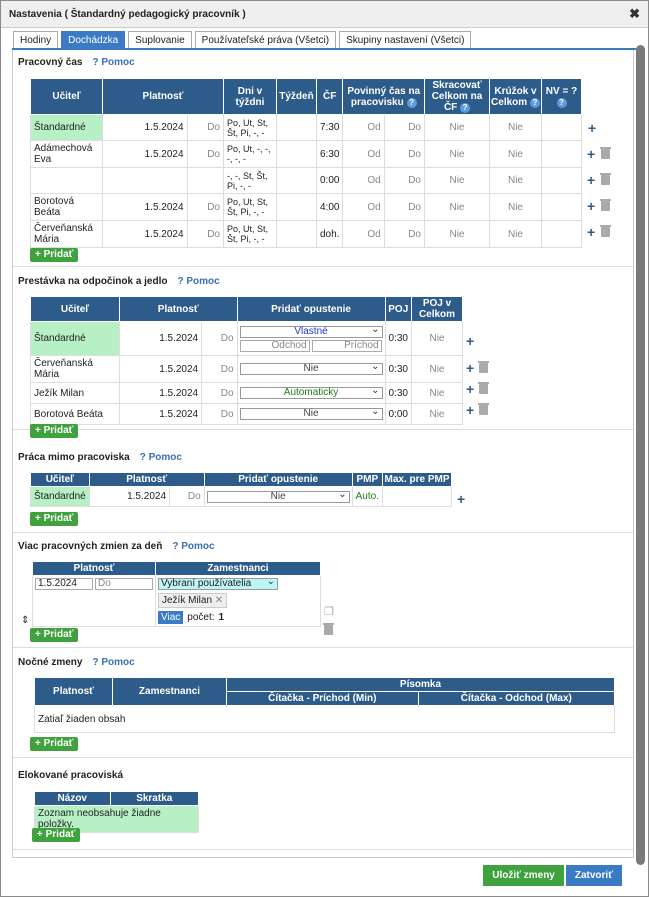 The height and width of the screenshot is (897, 649). I want to click on table-row: Borotová Beáta 1.5.2024 Do Nie 0:00 Nie, so click(246, 414).